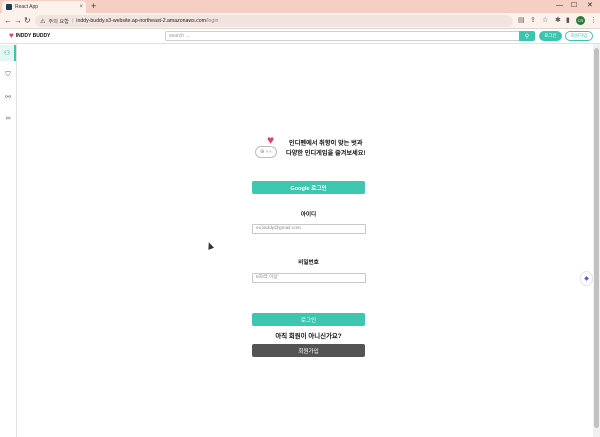 The height and width of the screenshot is (437, 600). Describe the element at coordinates (545, 21) in the screenshot. I see `star-icon: ☆` at that location.